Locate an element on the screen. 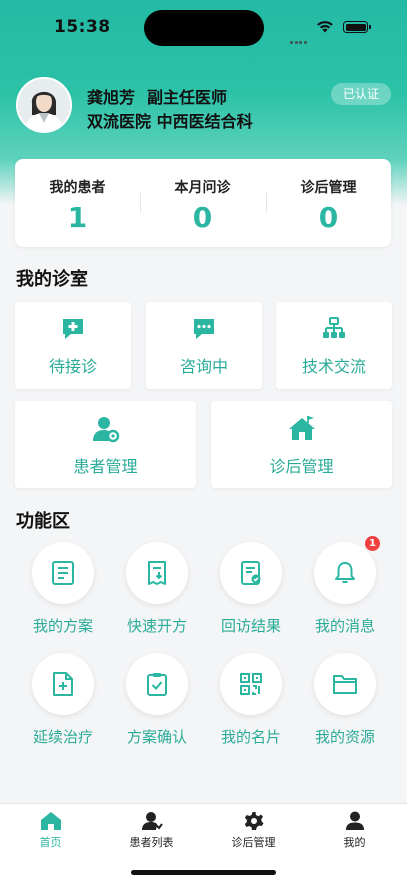 Image resolution: width=407 pixels, height=883 pixels. tab-patient-list: 患者列表 is located at coordinates (151, 827).